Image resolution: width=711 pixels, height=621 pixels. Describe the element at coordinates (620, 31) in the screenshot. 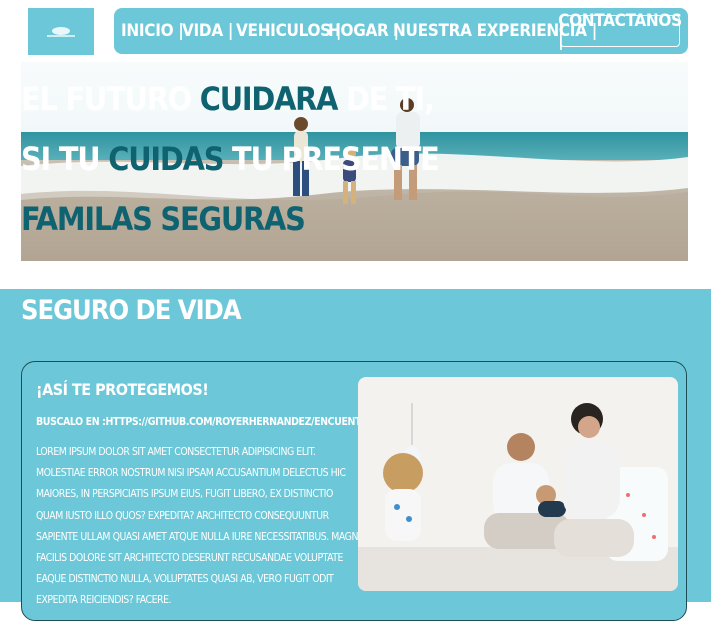

I see `contact-button: CONTACTANOS |` at that location.